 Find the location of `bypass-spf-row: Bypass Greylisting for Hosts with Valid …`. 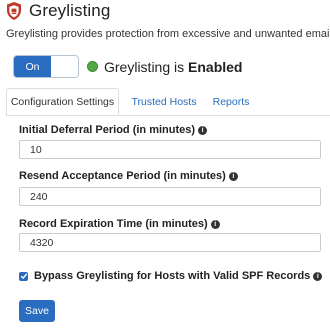

bypass-spf-row: Bypass Greylisting for Hosts with Valid … is located at coordinates (171, 276).